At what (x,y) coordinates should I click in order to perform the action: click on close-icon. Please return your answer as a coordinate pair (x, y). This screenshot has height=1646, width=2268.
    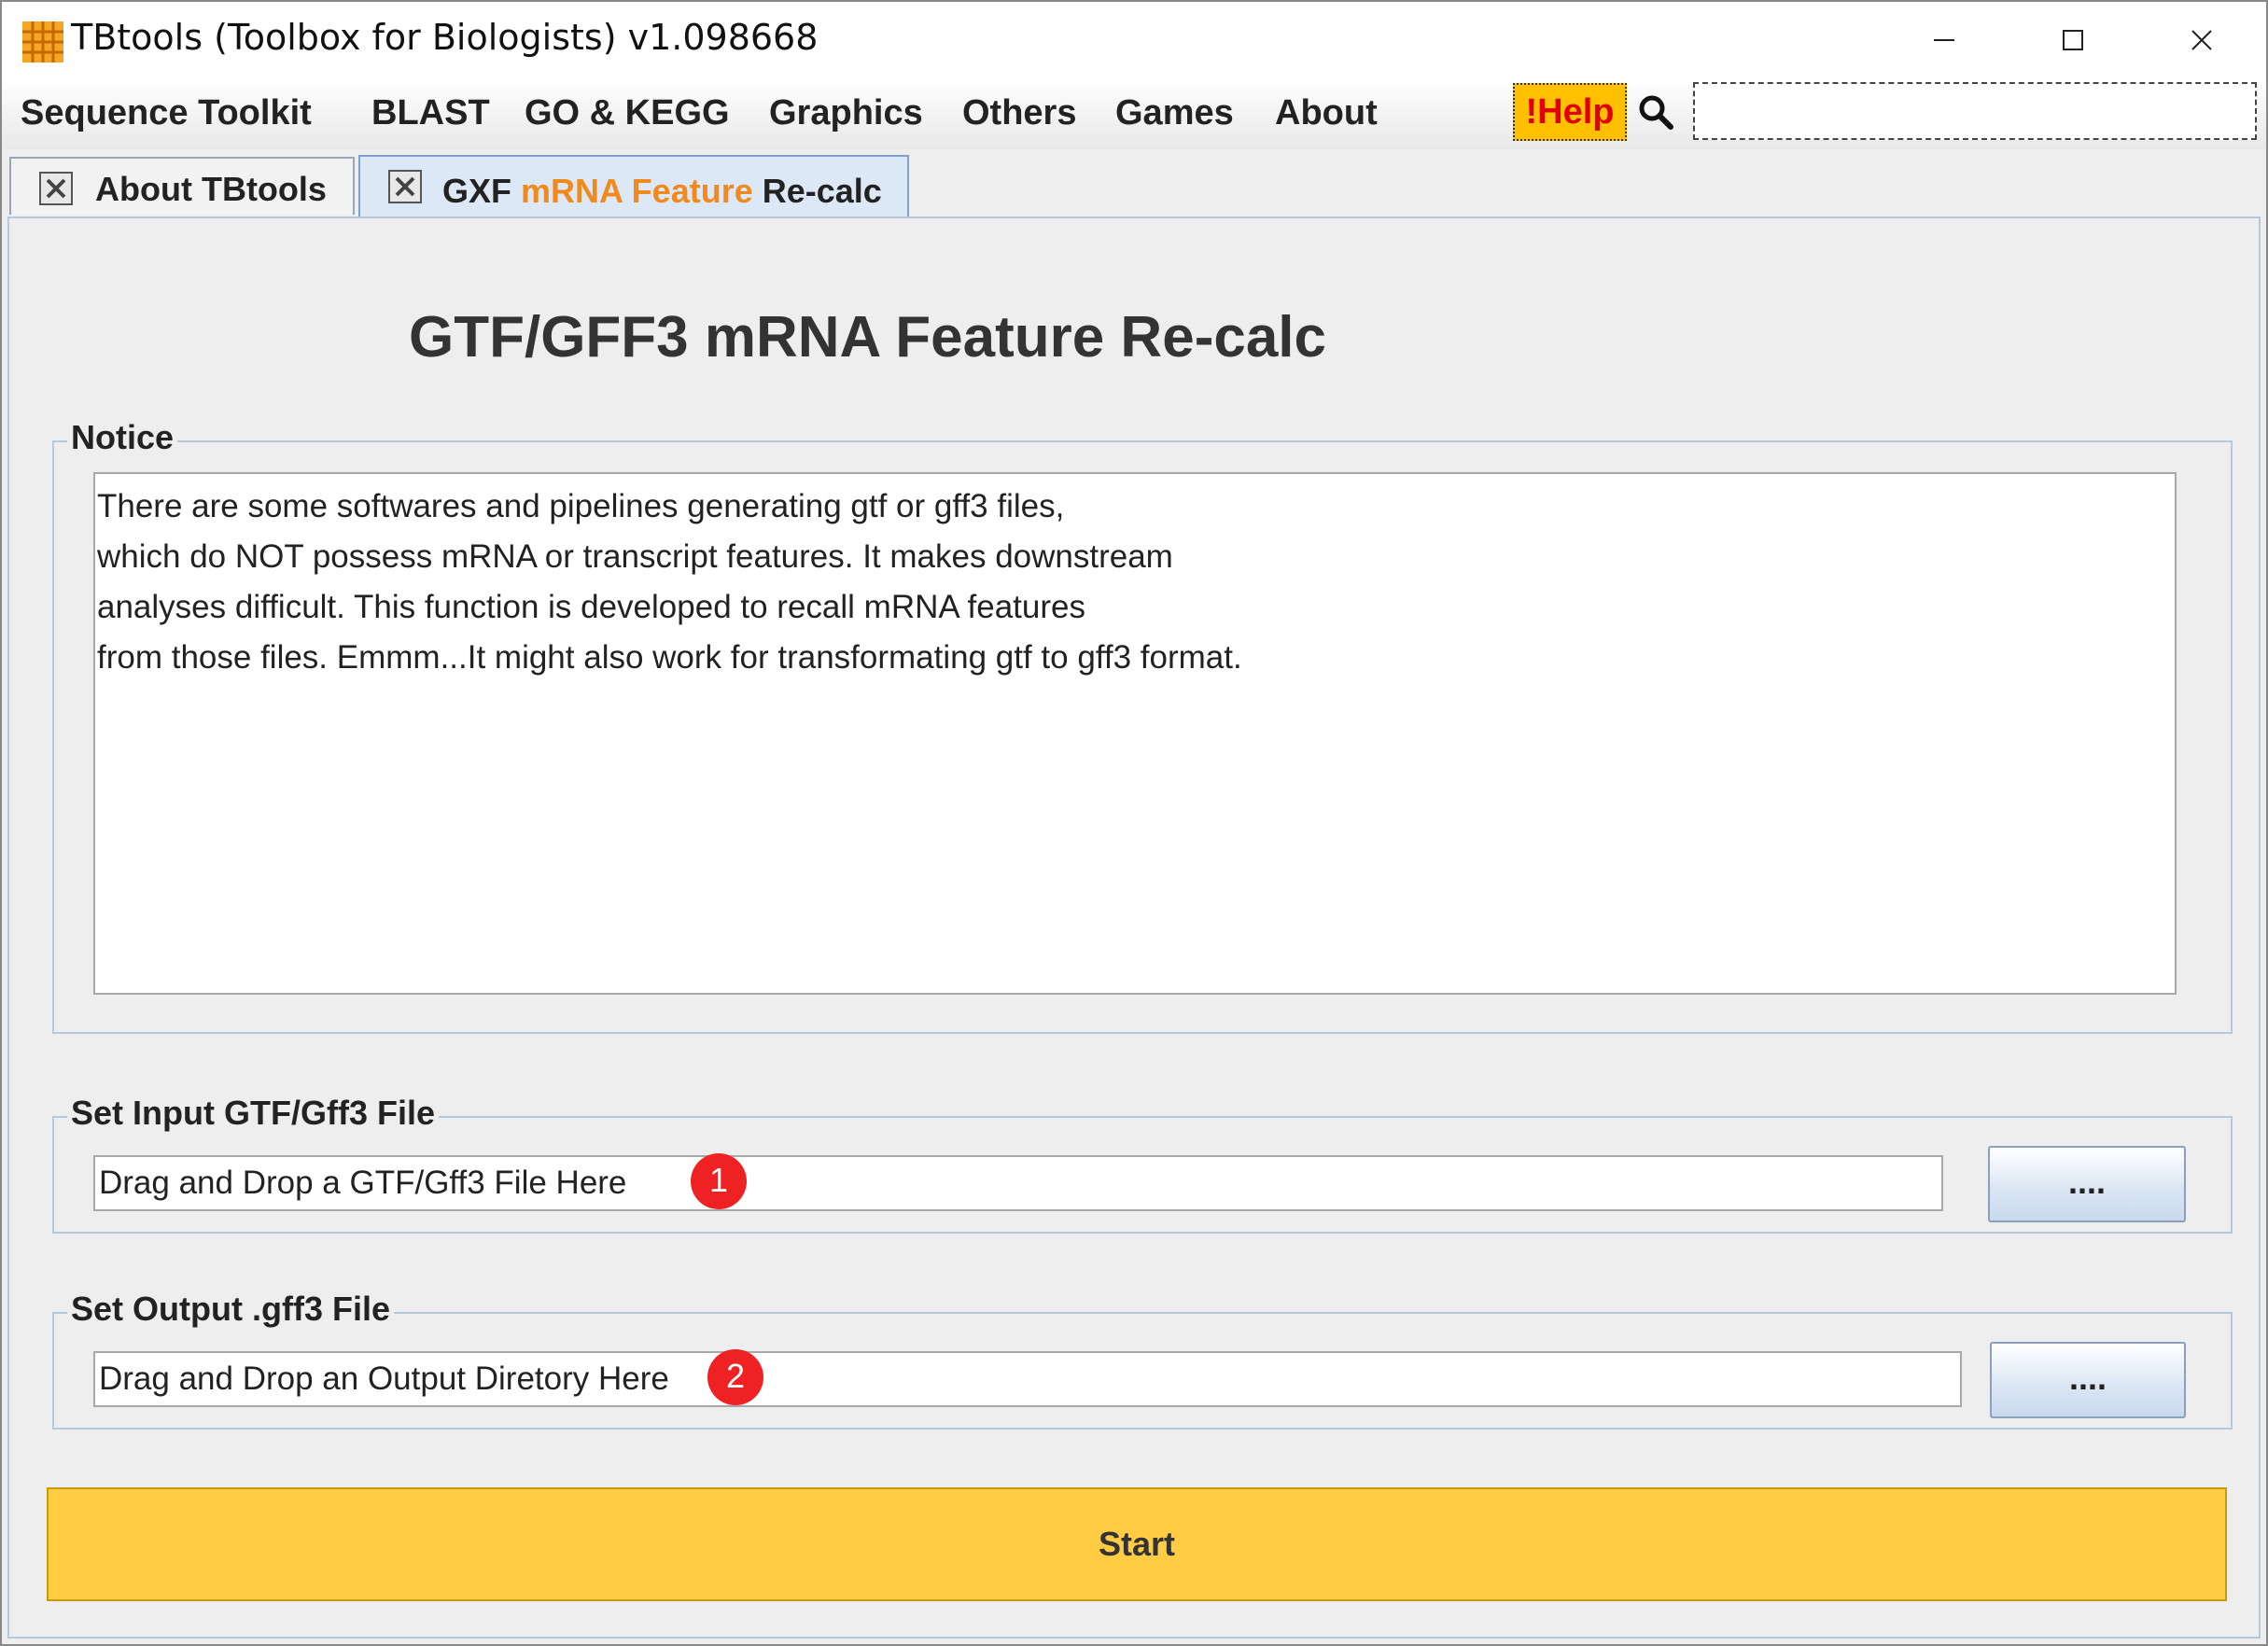
    Looking at the image, I should click on (2201, 40).